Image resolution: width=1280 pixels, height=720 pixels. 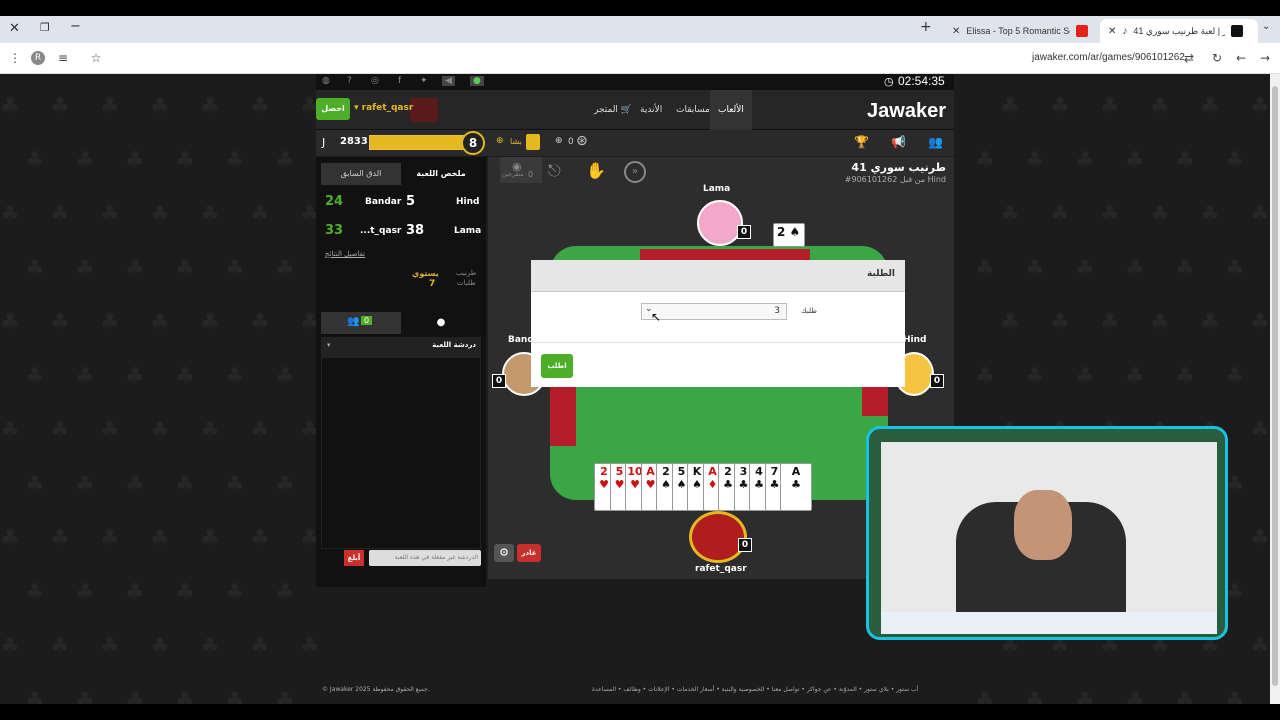 What do you see at coordinates (559, 141) in the screenshot?
I see `add-coins-icon: ⊕` at bounding box center [559, 141].